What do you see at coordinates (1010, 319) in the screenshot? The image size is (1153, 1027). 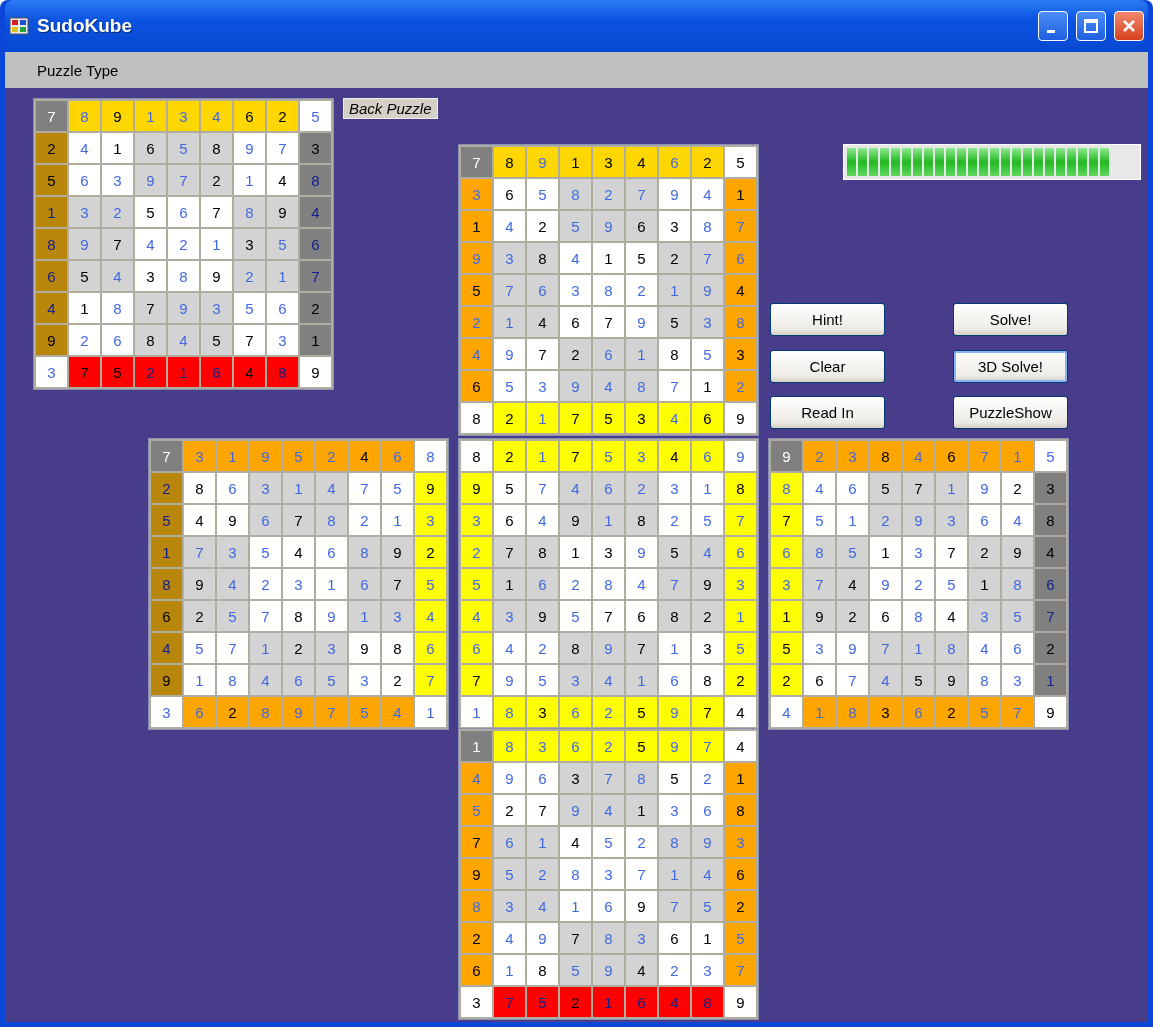 I see `action-button: Solve!` at bounding box center [1010, 319].